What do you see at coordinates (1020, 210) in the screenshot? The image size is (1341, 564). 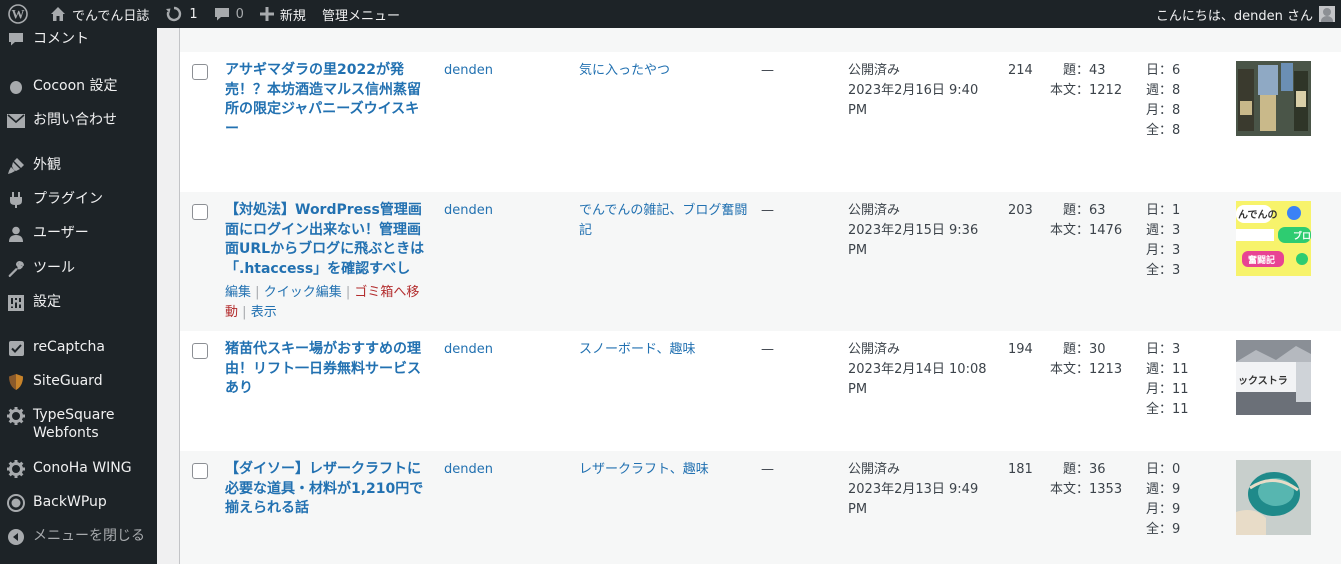 I see `post-pv: 203` at bounding box center [1020, 210].